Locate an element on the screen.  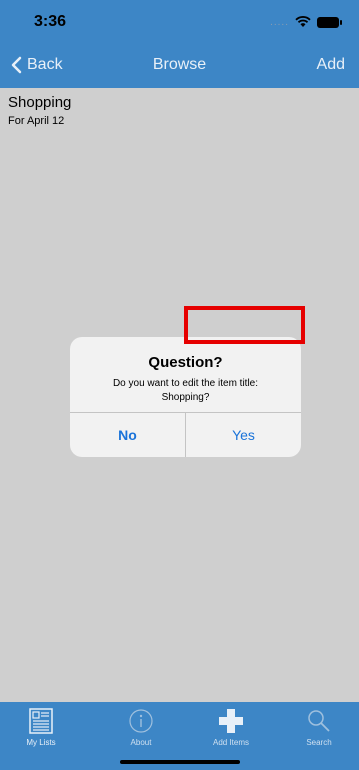
tab-label: Add Items is located at coordinates (230, 742).